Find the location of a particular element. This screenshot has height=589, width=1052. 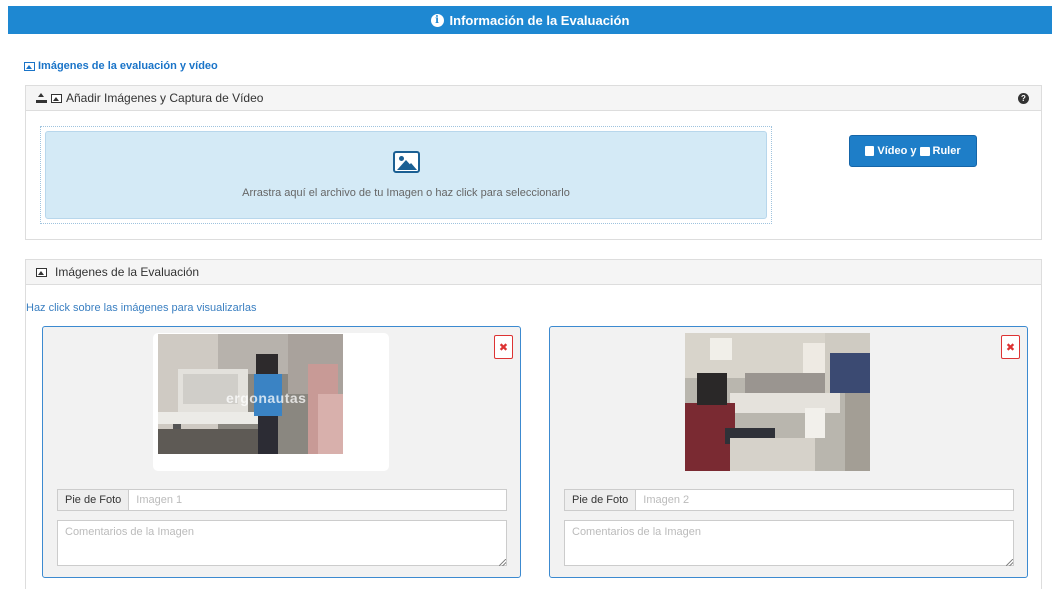

images-panel-header: Imágenes de la Evaluación is located at coordinates (533, 272).